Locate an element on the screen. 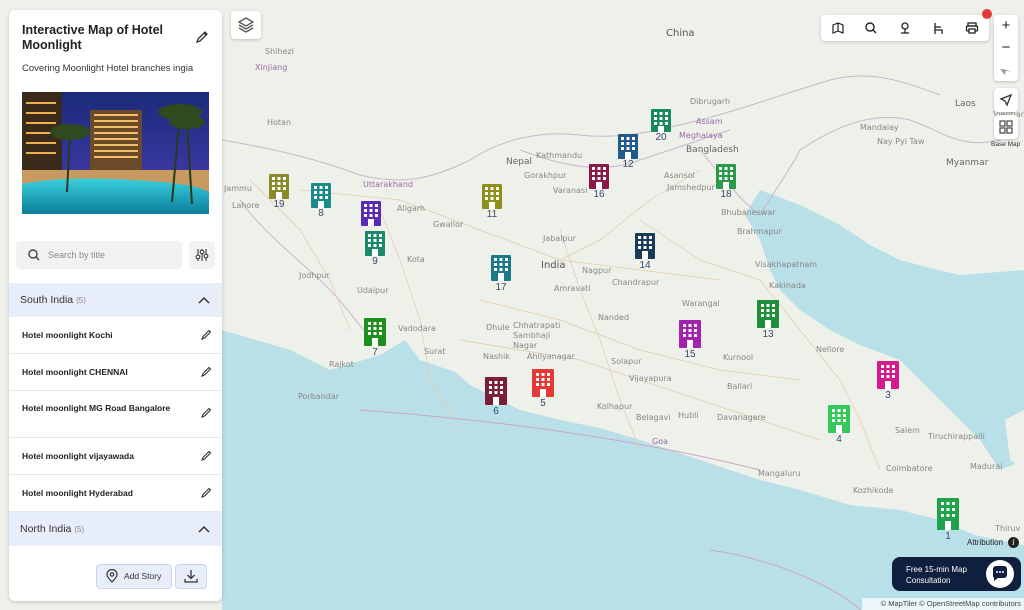 The height and width of the screenshot is (610, 1024). list-item: Hotel moonlight vijayawada is located at coordinates (115, 456).